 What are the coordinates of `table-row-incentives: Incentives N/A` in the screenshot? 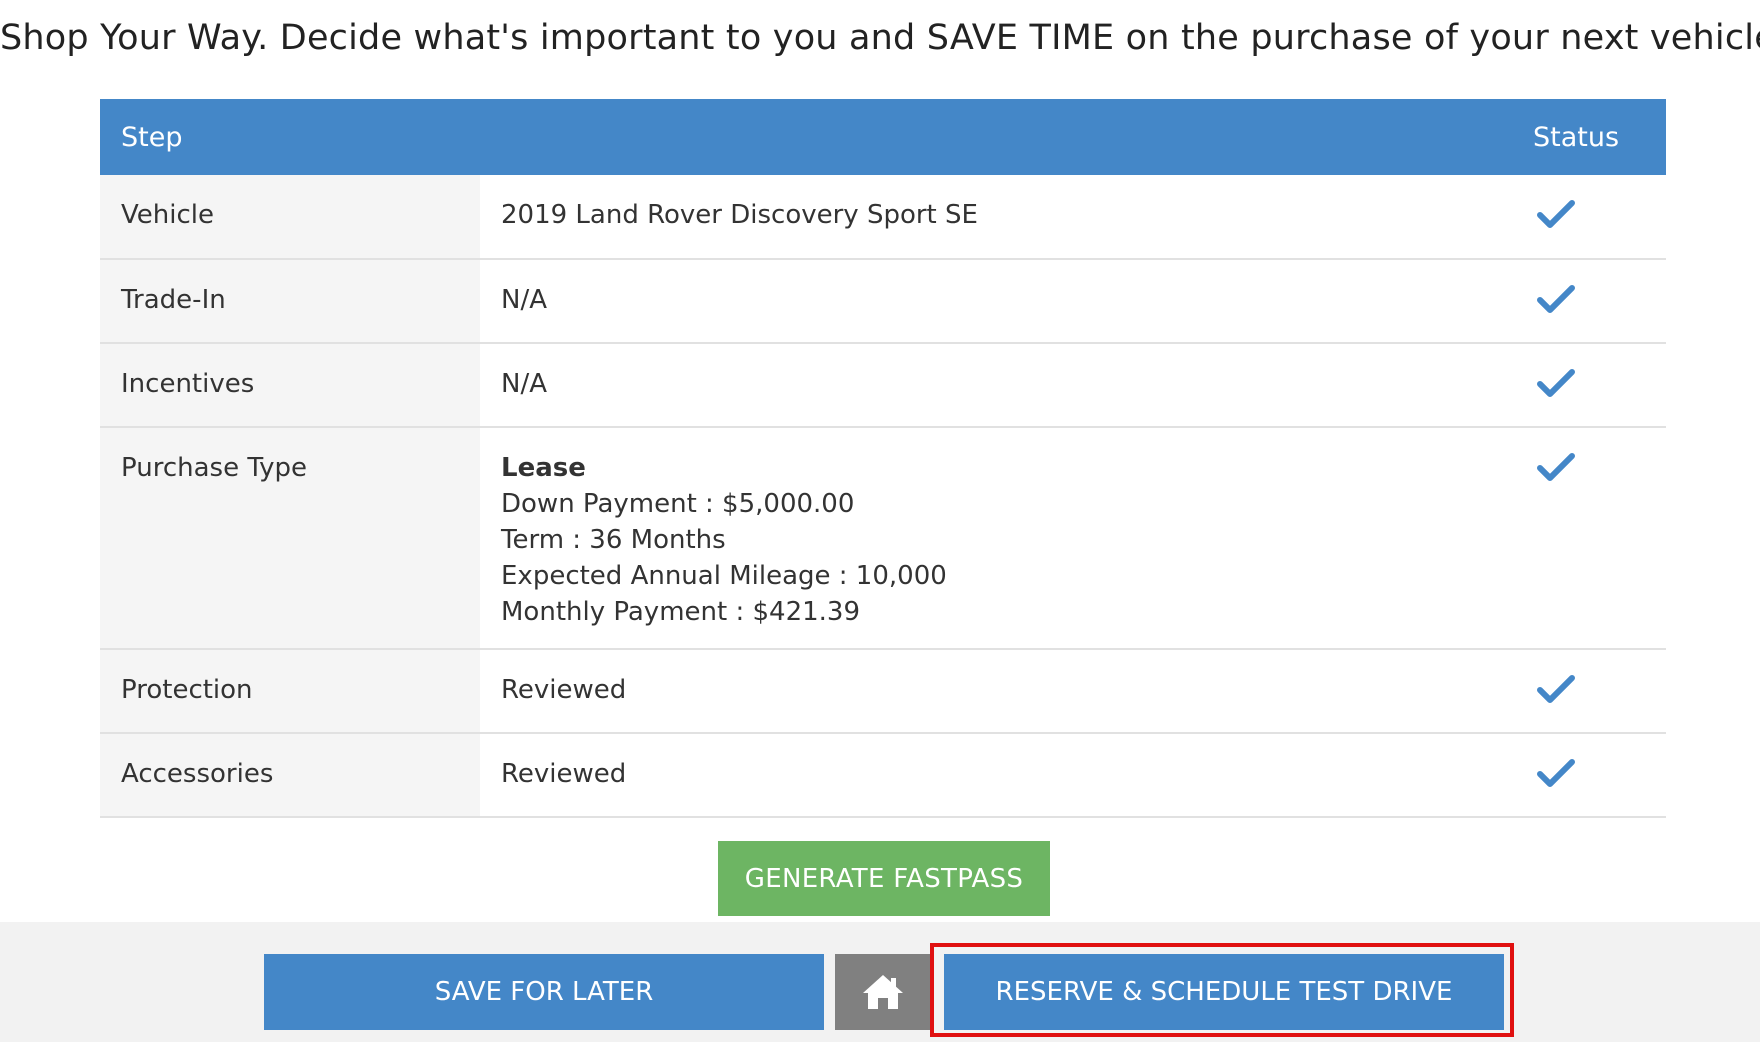 It's located at (883, 385).